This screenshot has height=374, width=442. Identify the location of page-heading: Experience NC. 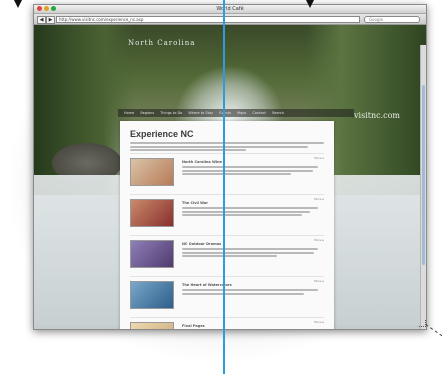
(162, 134).